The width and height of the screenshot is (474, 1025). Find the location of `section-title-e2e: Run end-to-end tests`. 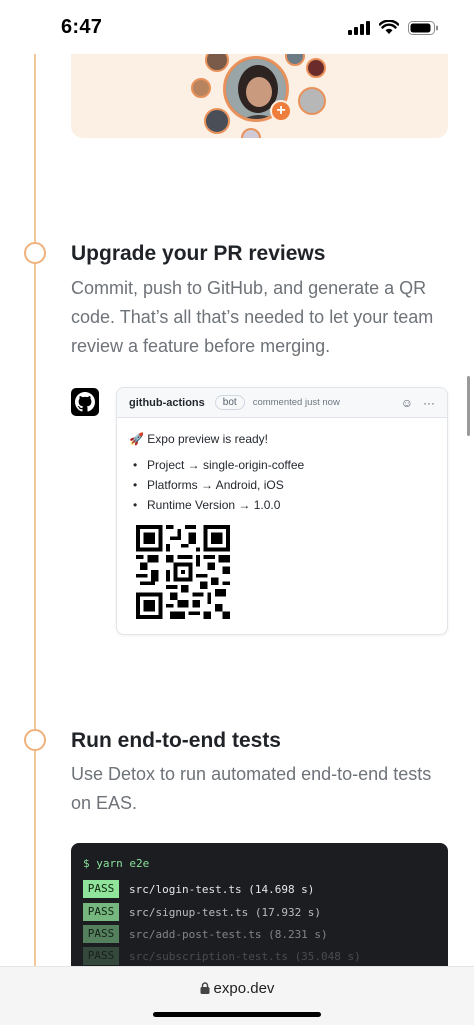

section-title-e2e: Run end-to-end tests is located at coordinates (176, 740).